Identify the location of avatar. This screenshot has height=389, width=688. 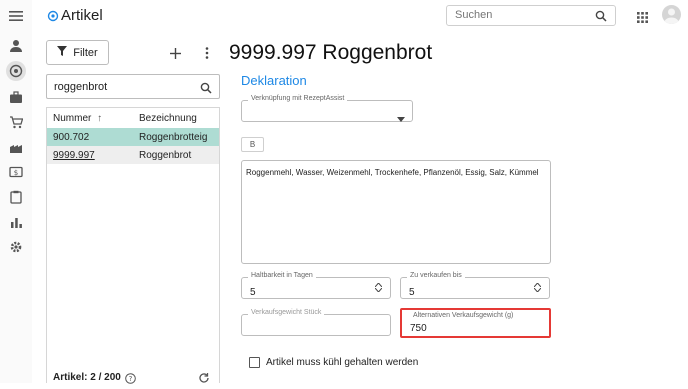
(671, 14).